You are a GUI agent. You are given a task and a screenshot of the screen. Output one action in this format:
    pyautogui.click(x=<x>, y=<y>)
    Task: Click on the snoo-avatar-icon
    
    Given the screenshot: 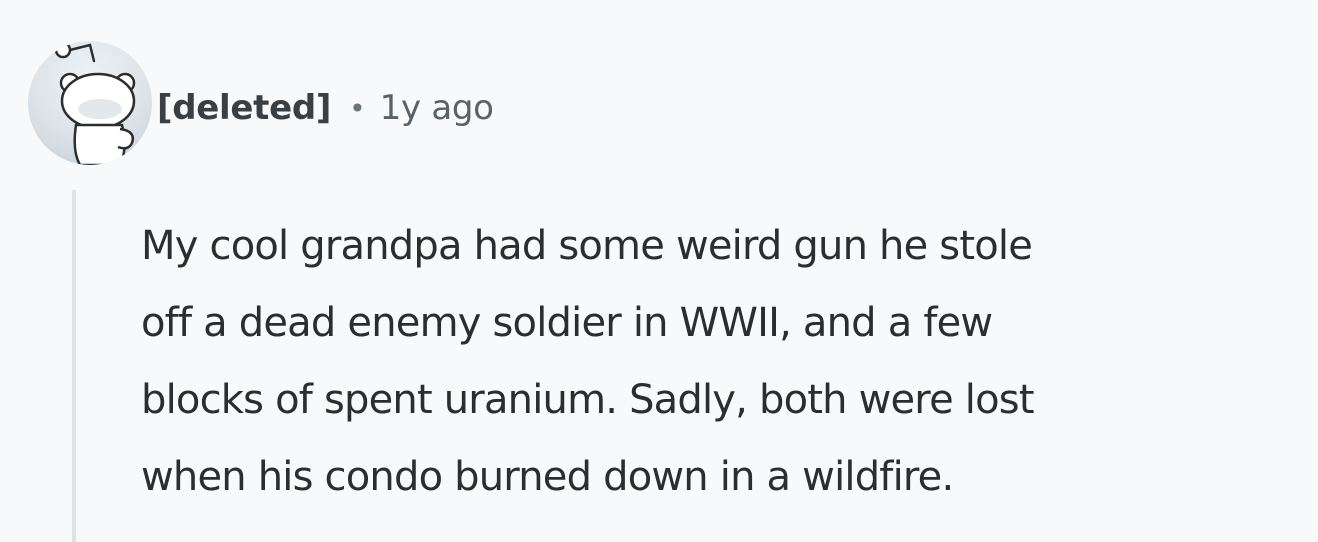 What is the action you would take?
    pyautogui.click(x=95, y=103)
    